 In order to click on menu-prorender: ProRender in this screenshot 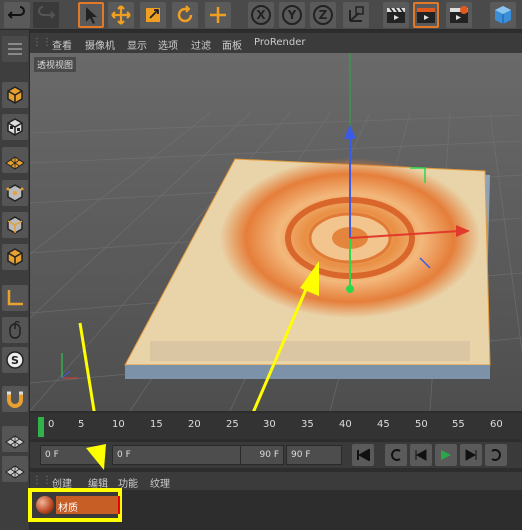, I will do `click(279, 42)`.